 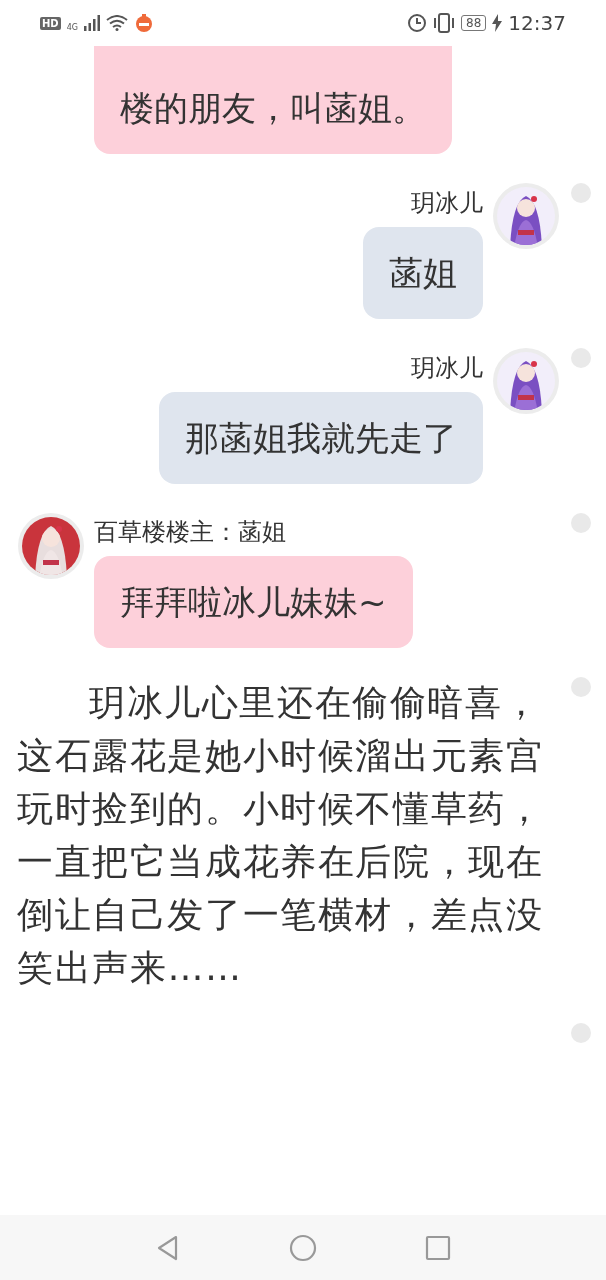 I want to click on app-icon, so click(x=143, y=23).